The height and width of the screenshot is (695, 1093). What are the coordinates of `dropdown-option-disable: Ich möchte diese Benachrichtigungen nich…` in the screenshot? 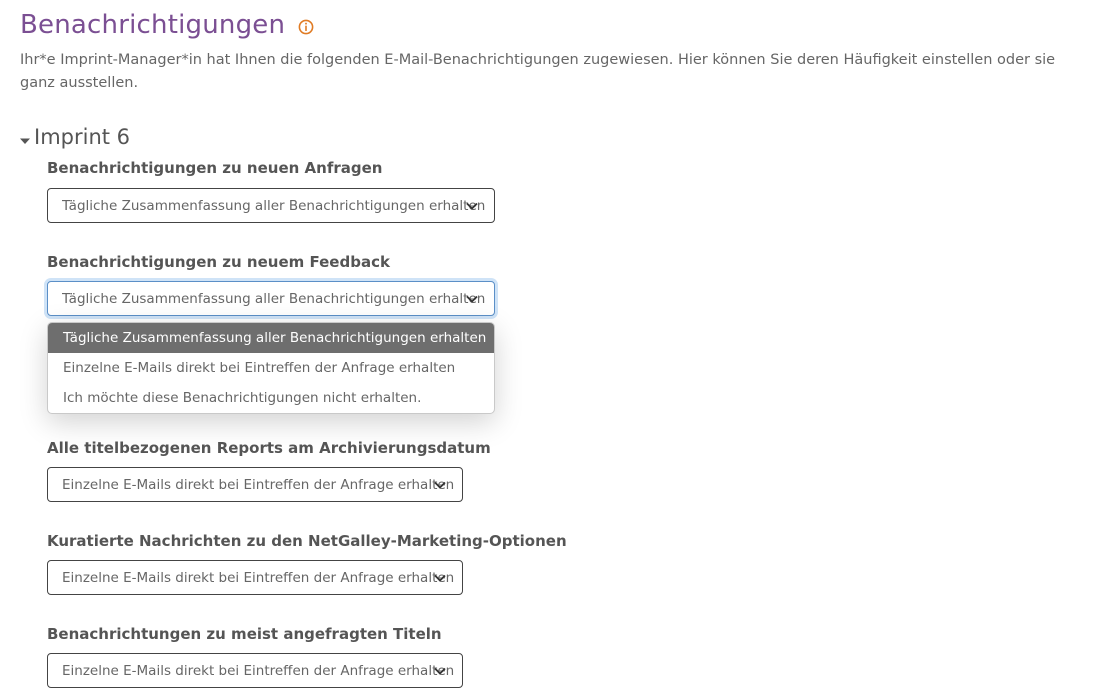 It's located at (271, 398).